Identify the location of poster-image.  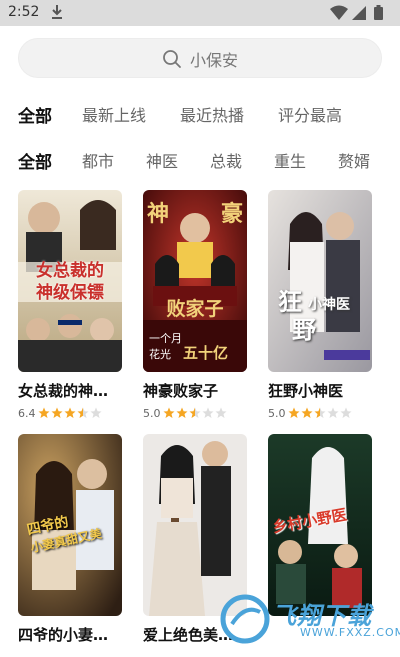
(195, 525).